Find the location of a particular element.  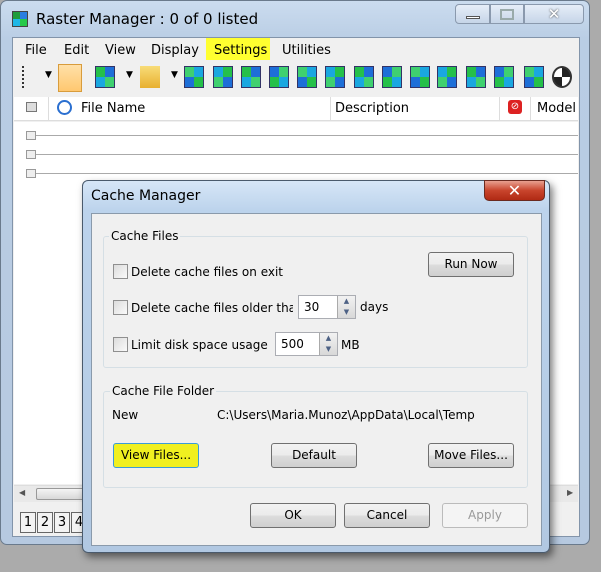

folder-name: New is located at coordinates (125, 415).